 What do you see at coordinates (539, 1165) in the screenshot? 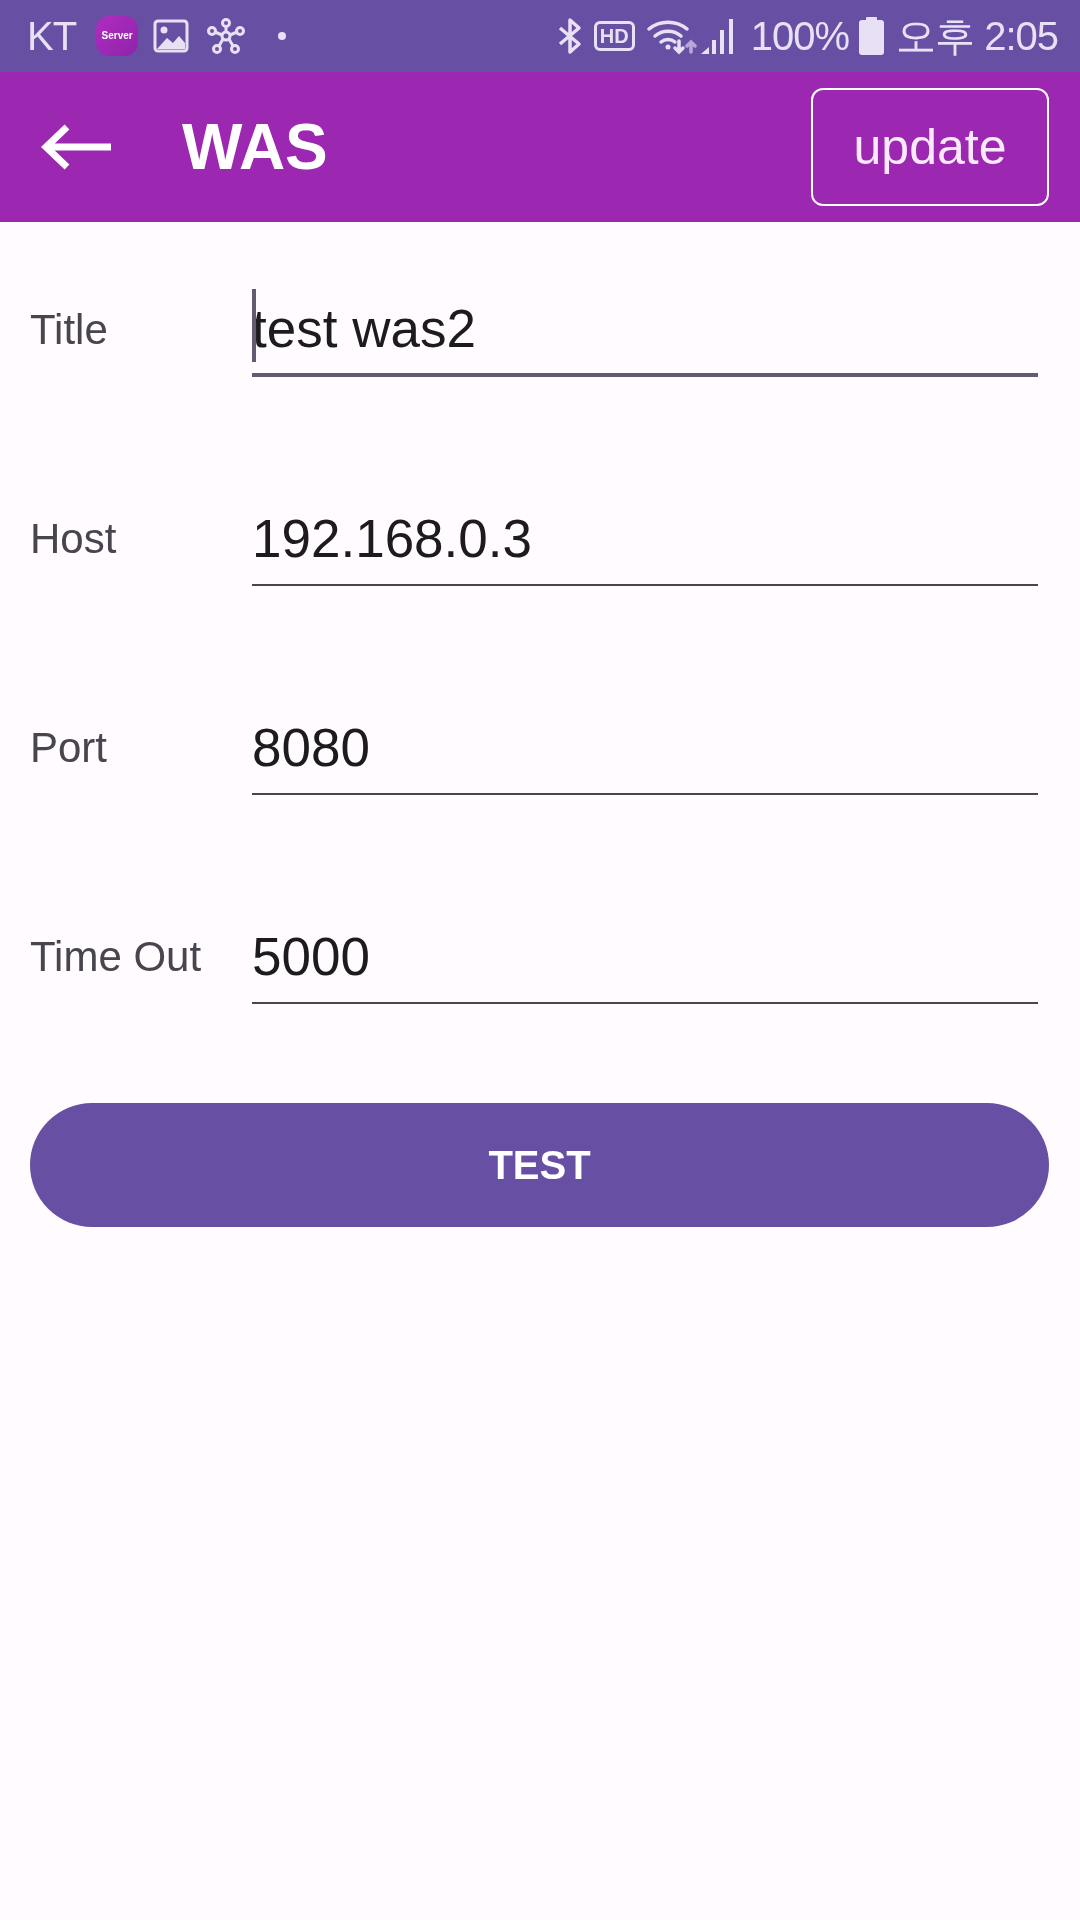
I see `test-button: TEST` at bounding box center [539, 1165].